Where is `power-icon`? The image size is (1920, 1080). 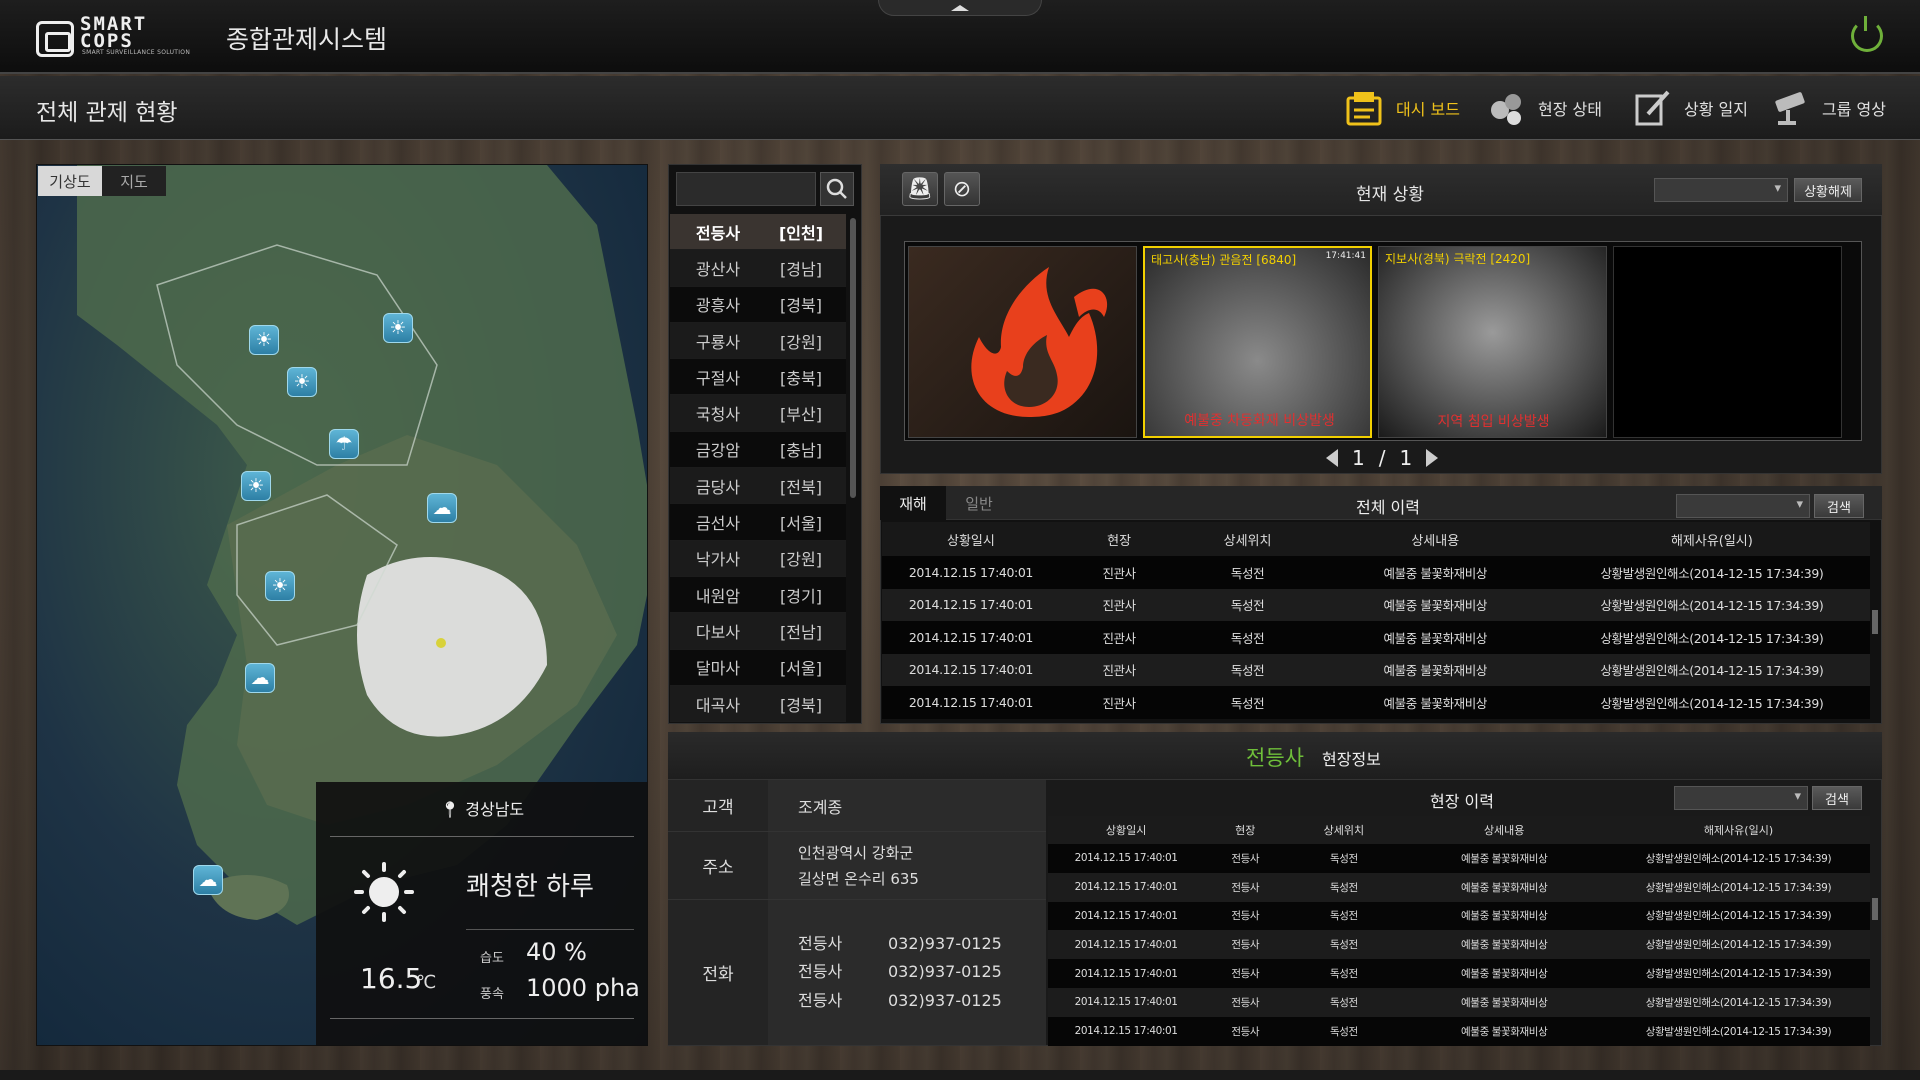 power-icon is located at coordinates (1867, 34).